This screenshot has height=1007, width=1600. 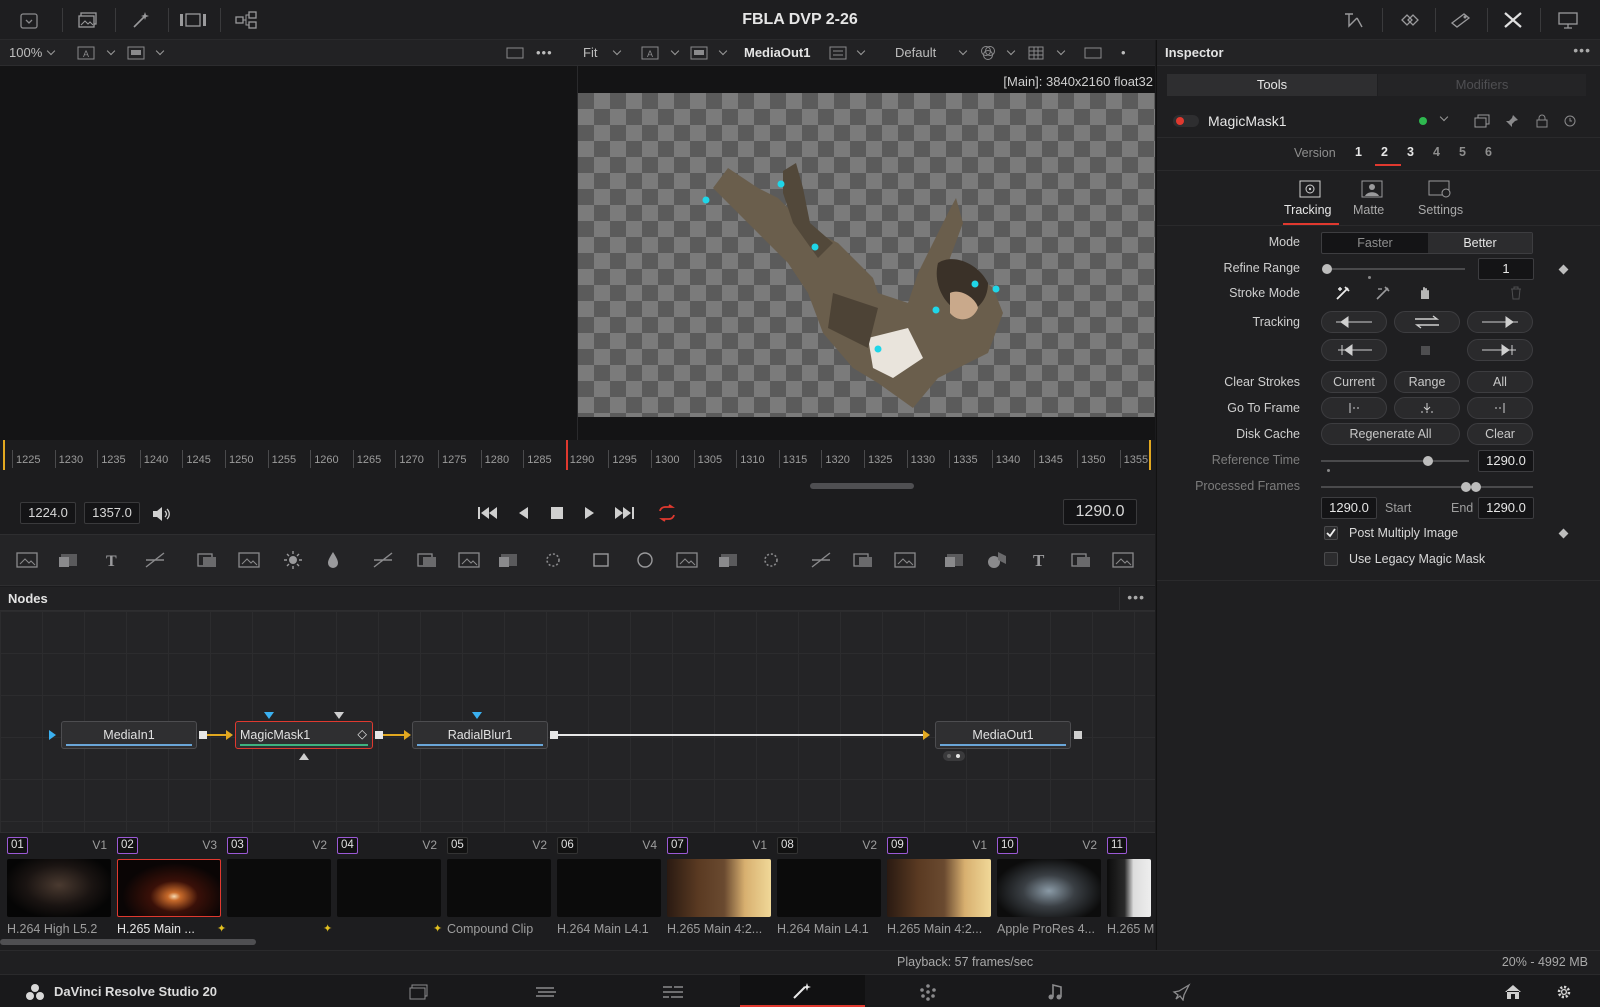 What do you see at coordinates (1512, 121) in the screenshot?
I see `pin-icon` at bounding box center [1512, 121].